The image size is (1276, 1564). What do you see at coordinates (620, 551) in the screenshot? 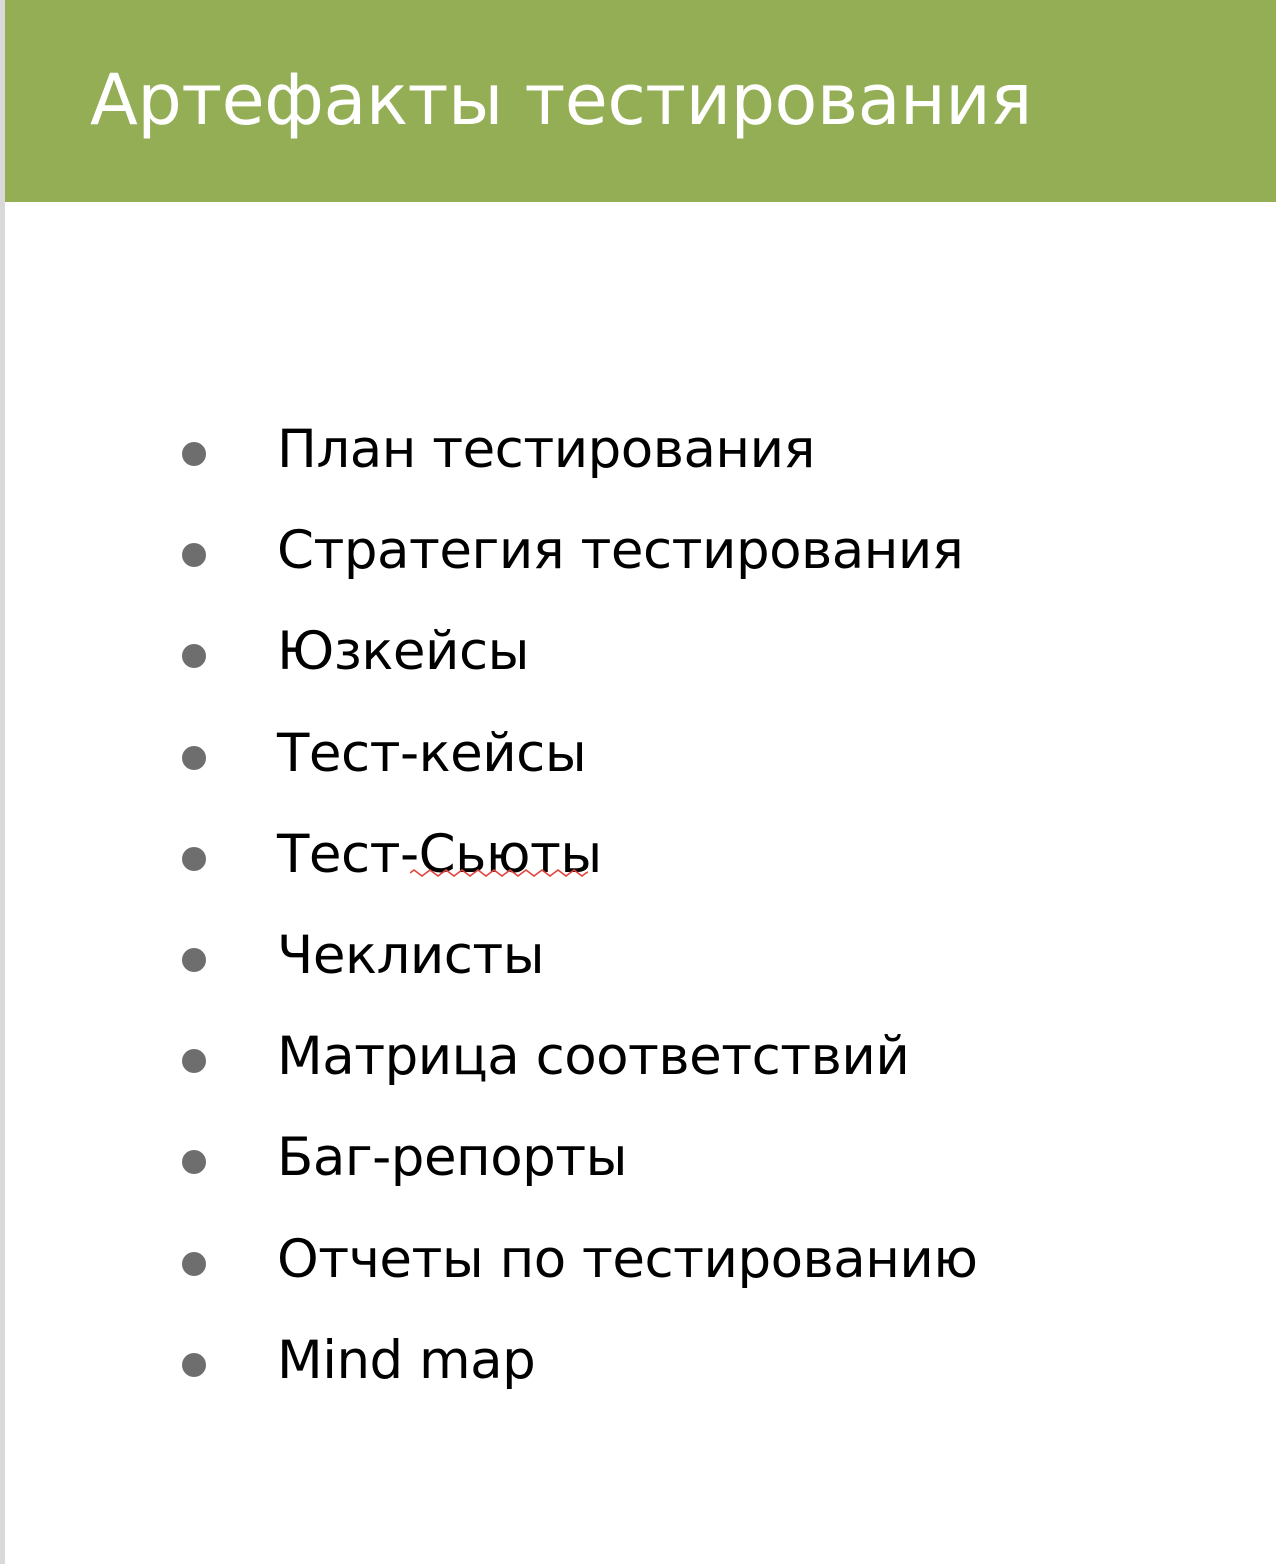
I see `list-item-text: Стратегия тестирования` at bounding box center [620, 551].